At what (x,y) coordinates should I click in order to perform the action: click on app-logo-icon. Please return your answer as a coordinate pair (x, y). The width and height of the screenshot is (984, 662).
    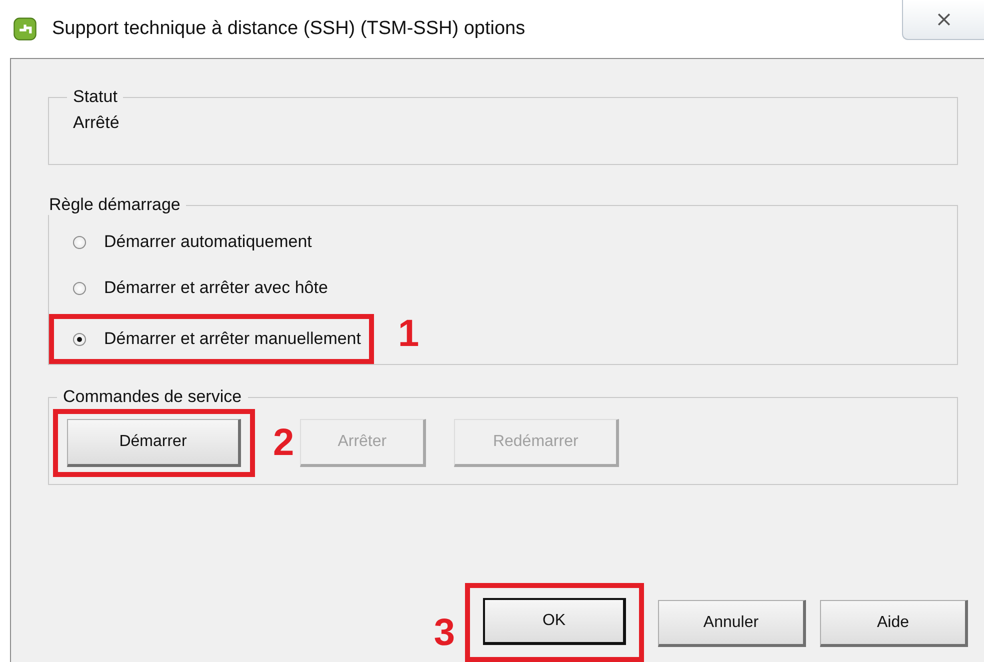
    Looking at the image, I should click on (25, 29).